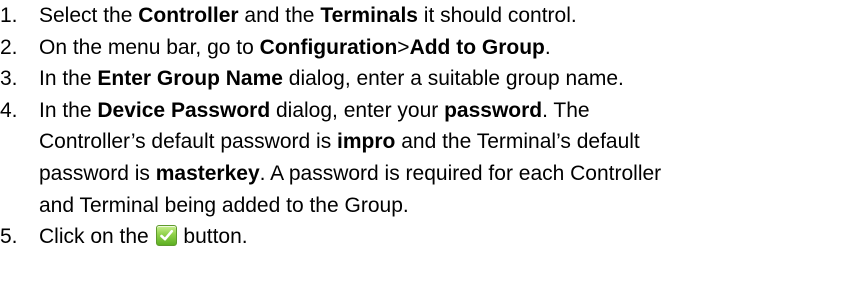  I want to click on text-run: On the menu bar, go to, so click(149, 47).